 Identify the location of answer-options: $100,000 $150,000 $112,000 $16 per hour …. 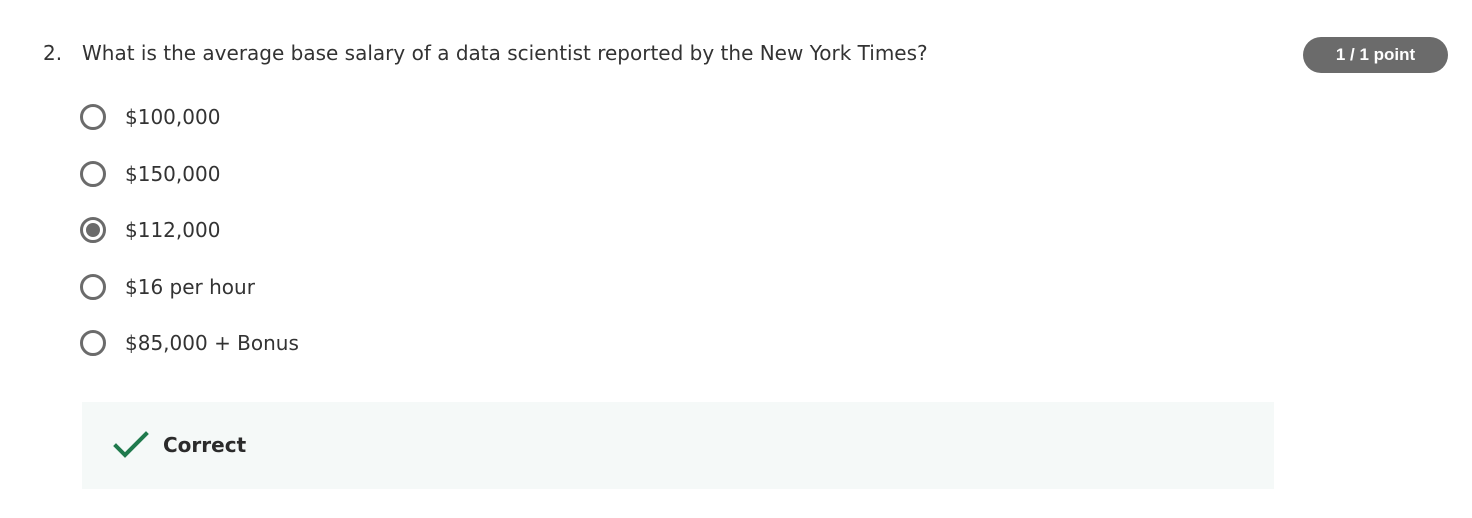
(189, 241).